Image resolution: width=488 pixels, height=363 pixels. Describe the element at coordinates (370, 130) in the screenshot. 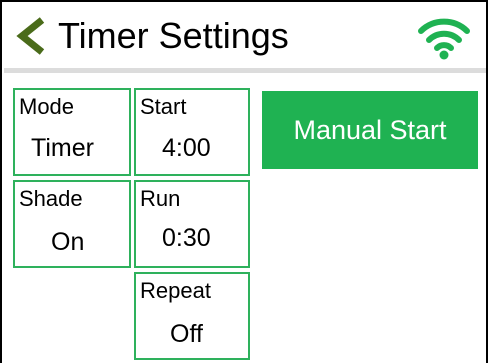

I see `manual-start-button: Manual Start` at that location.